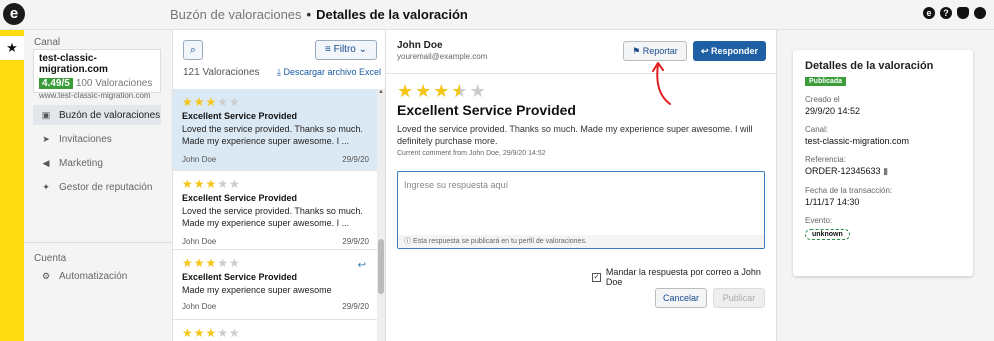  What do you see at coordinates (12, 48) in the screenshot?
I see `favorites-star-icon: ★` at bounding box center [12, 48].